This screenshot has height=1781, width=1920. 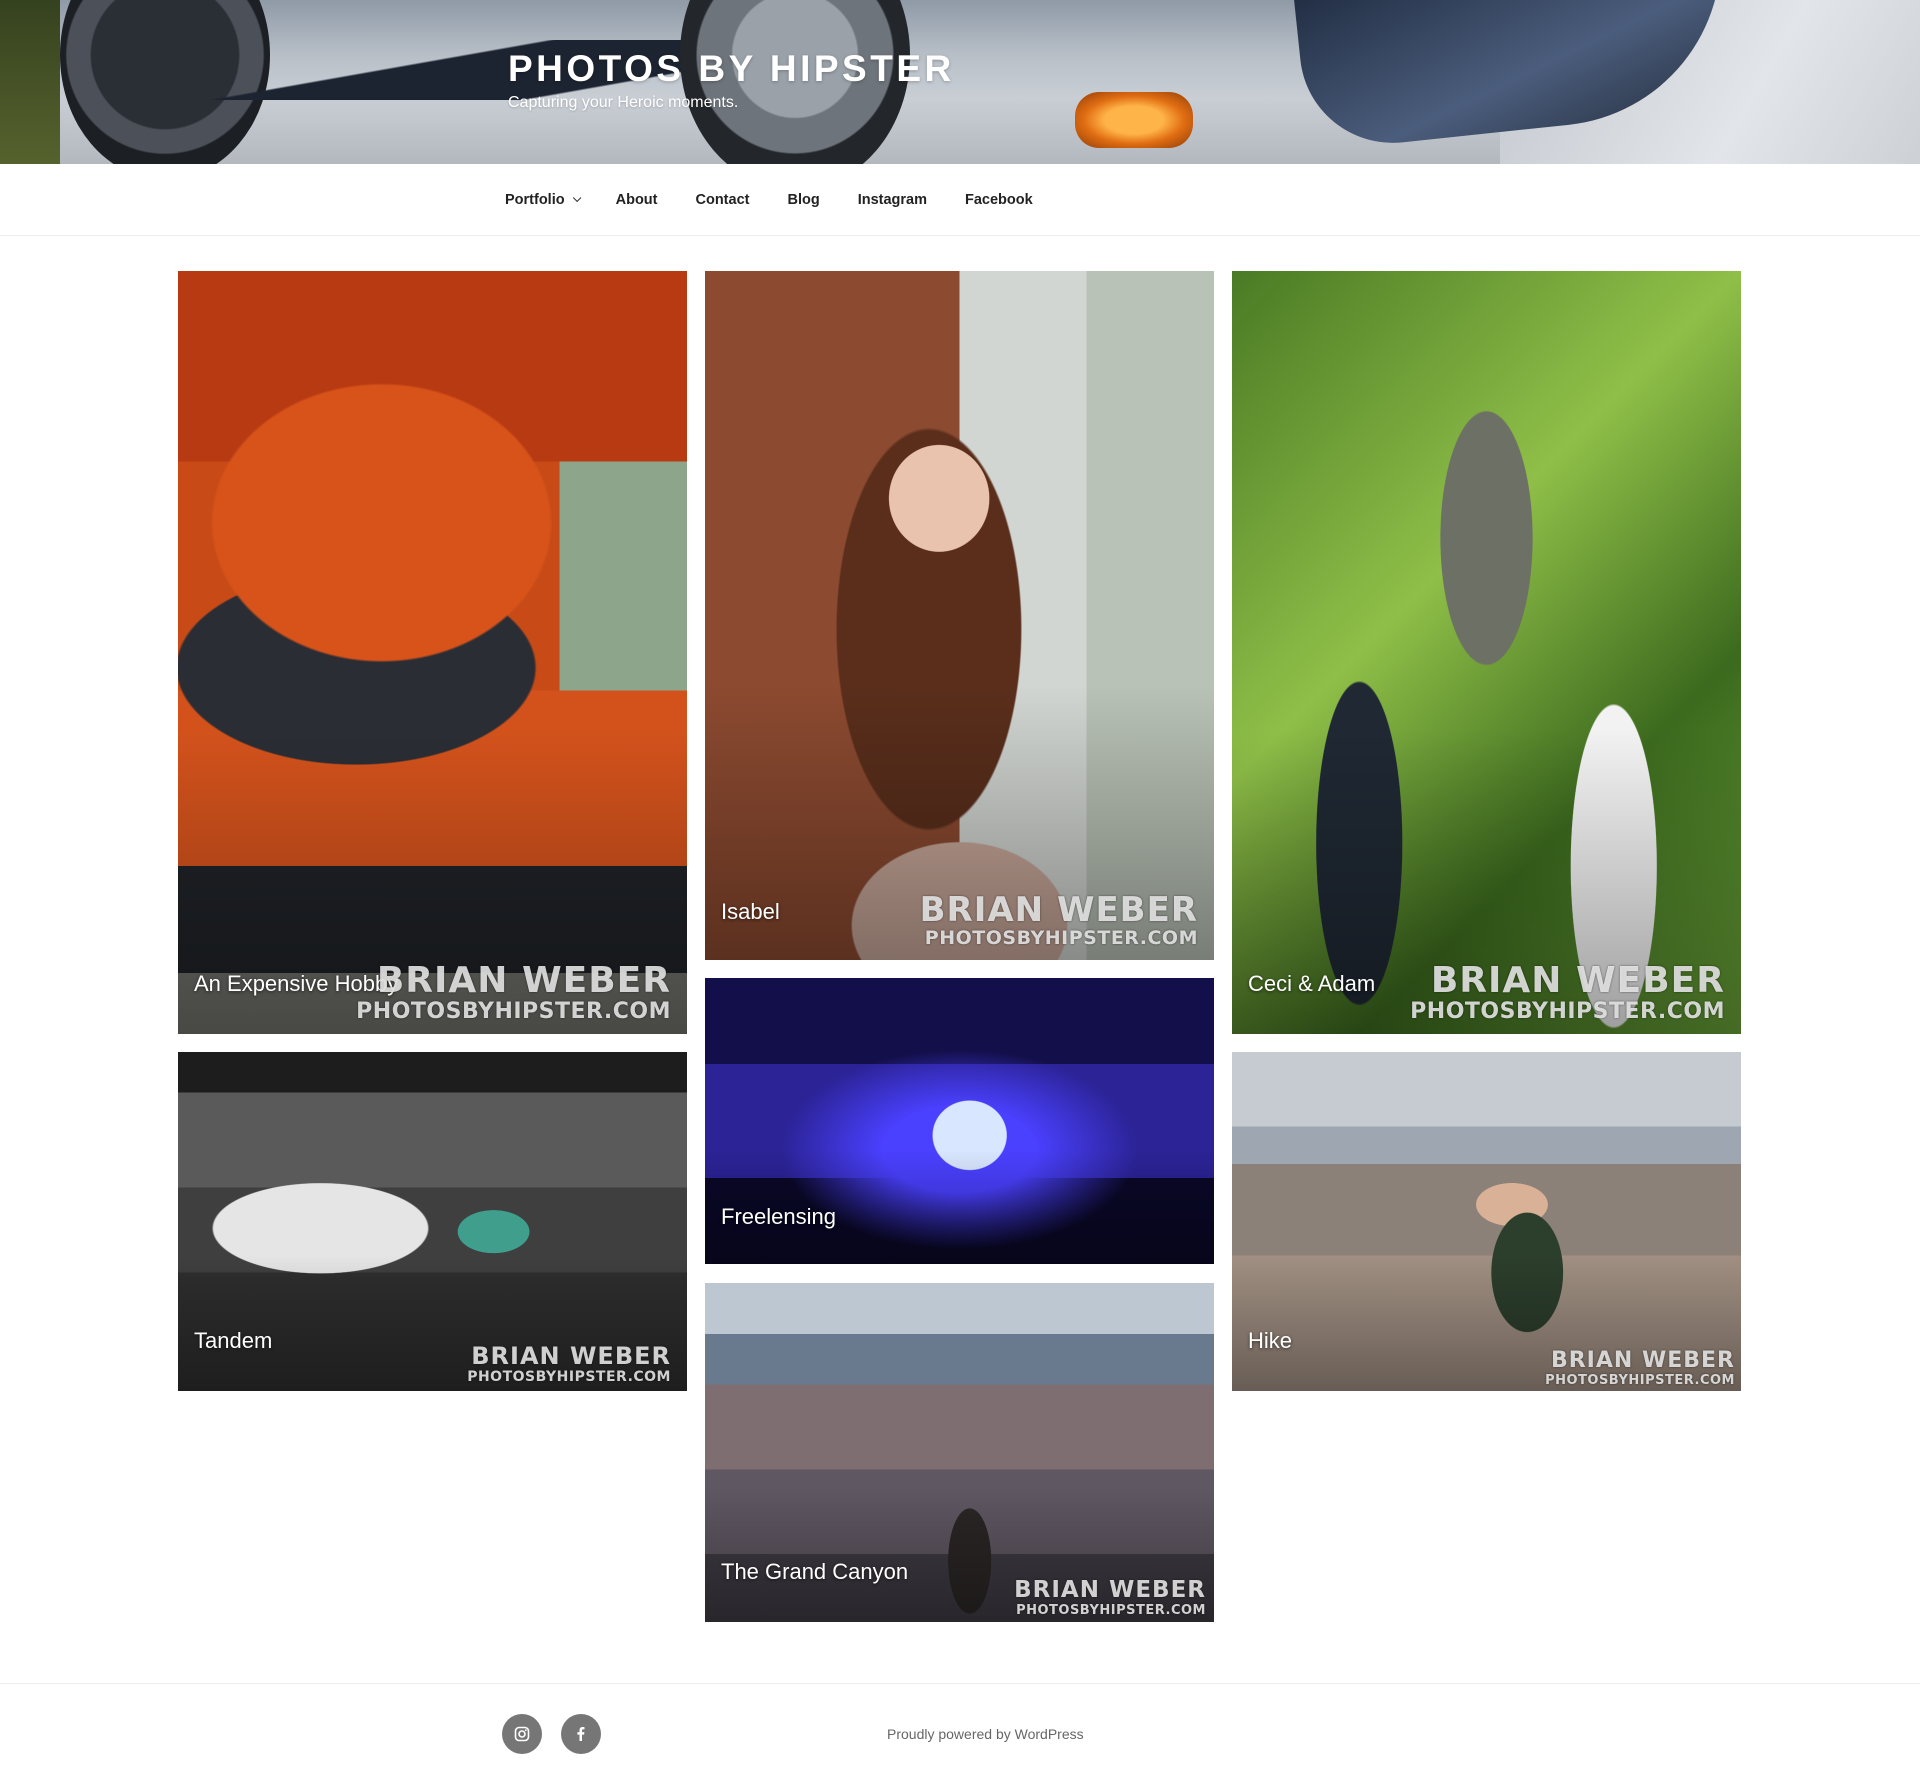 What do you see at coordinates (892, 200) in the screenshot?
I see `nav-item-instagram: Instagram` at bounding box center [892, 200].